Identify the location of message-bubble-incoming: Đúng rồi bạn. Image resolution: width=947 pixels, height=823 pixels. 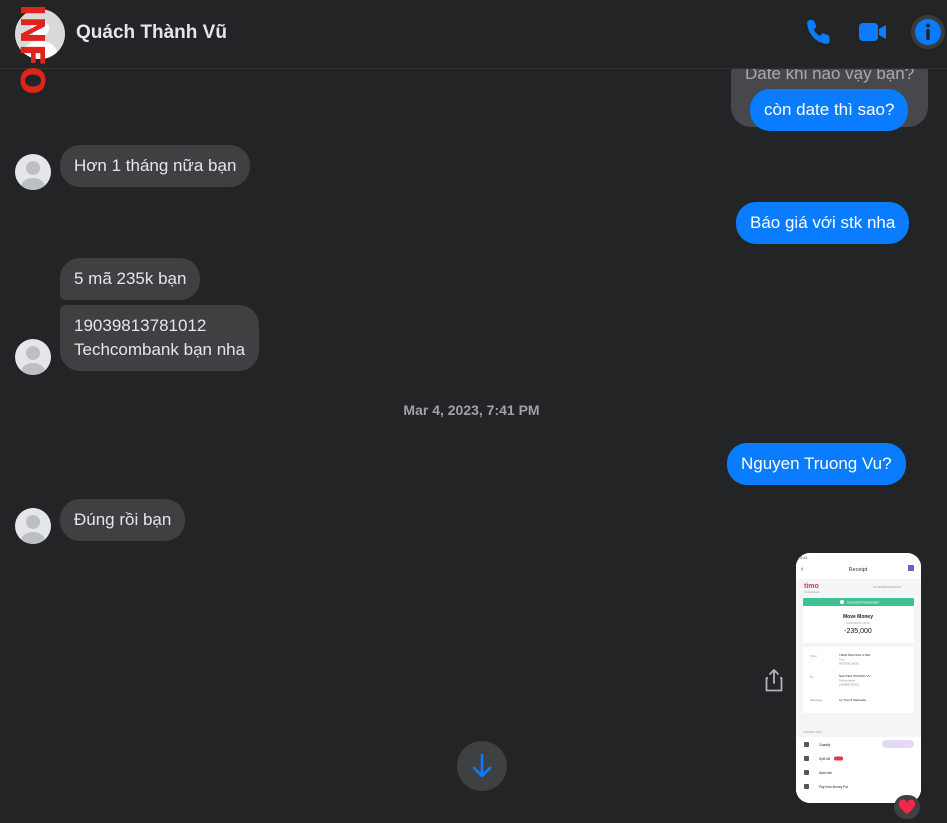
(123, 520).